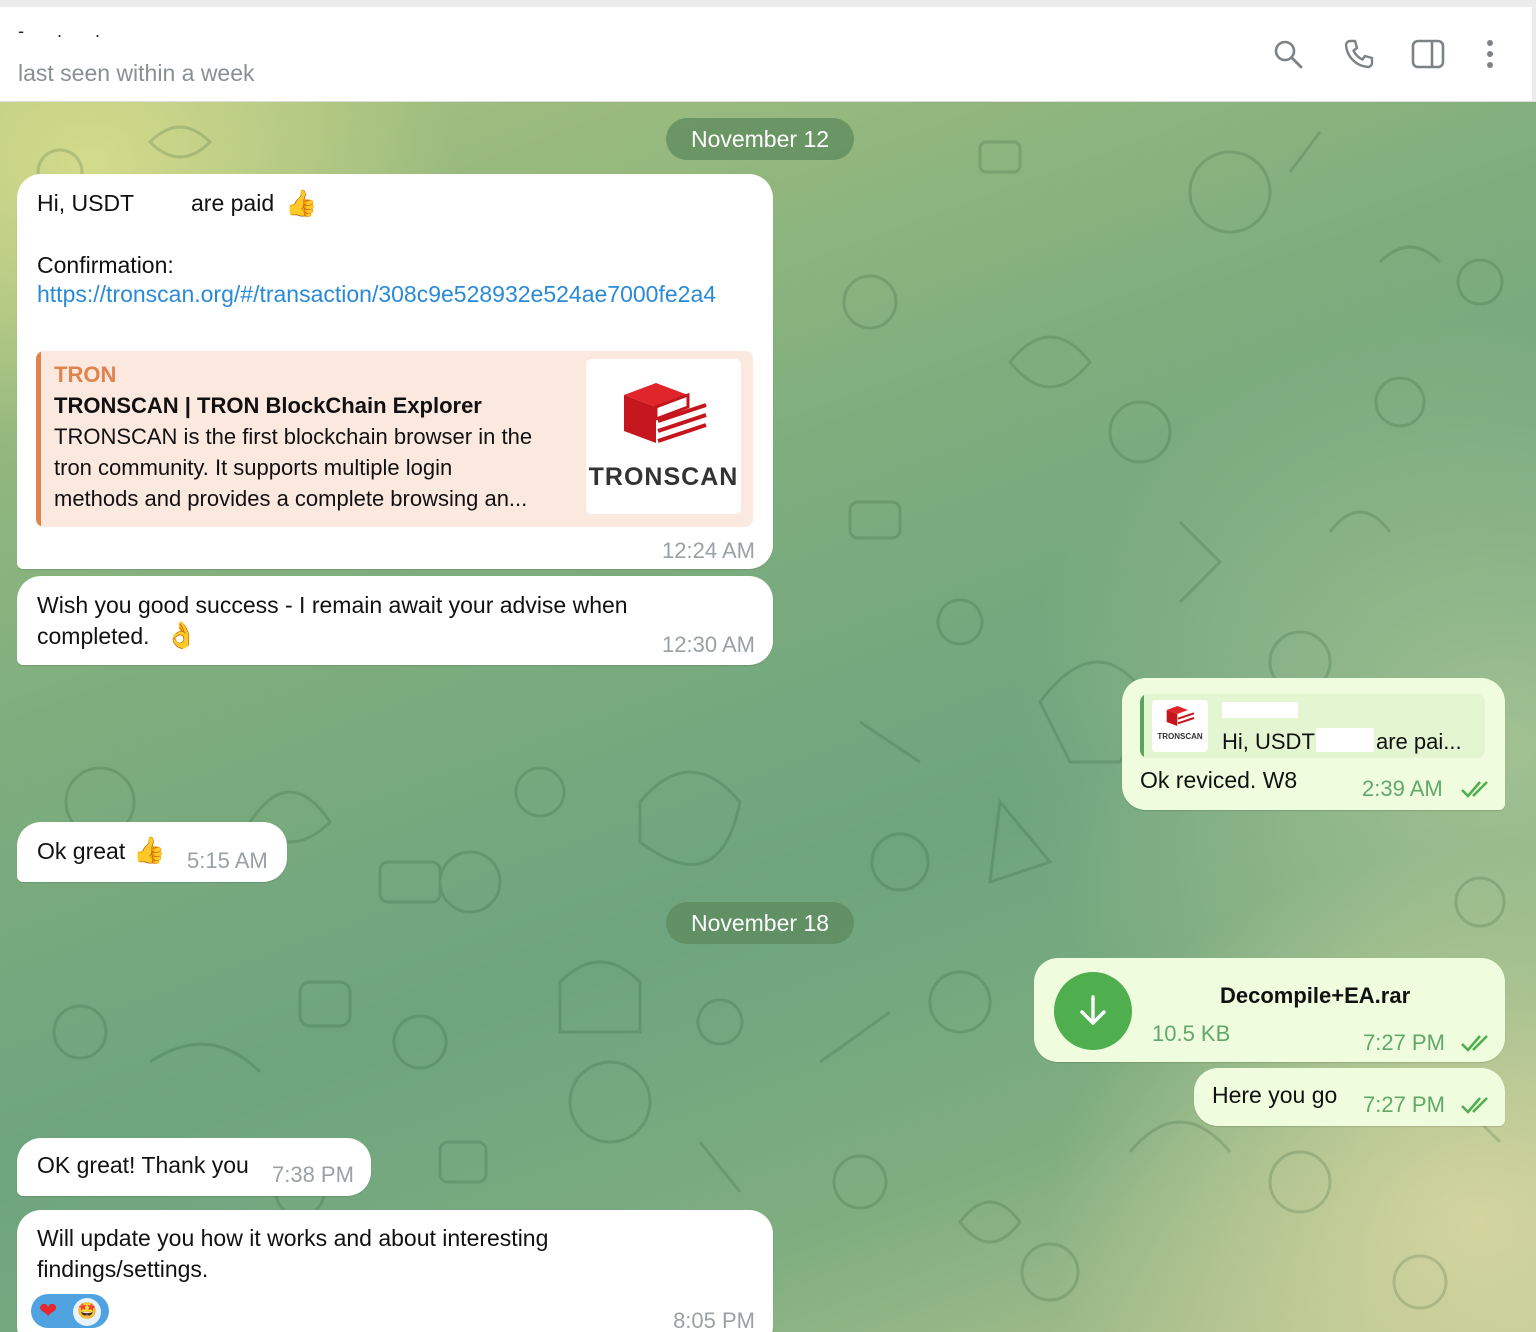  Describe the element at coordinates (768, 54) in the screenshot. I see `chat-header: - . . last seen within a week` at that location.